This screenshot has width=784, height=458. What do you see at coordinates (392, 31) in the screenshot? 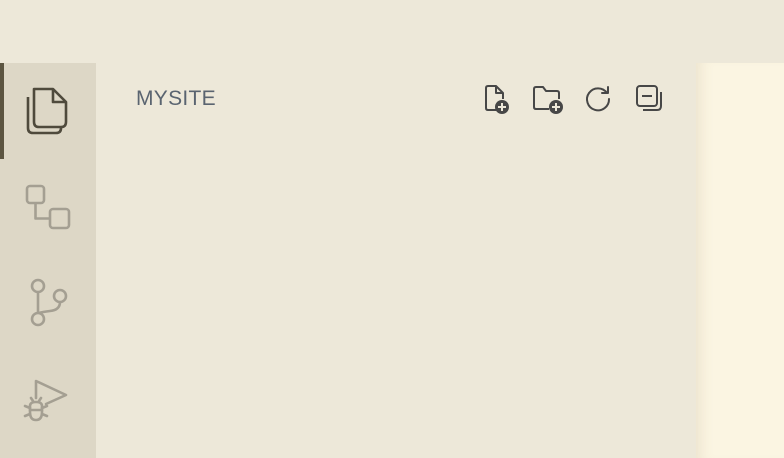
I see `title-bar` at bounding box center [392, 31].